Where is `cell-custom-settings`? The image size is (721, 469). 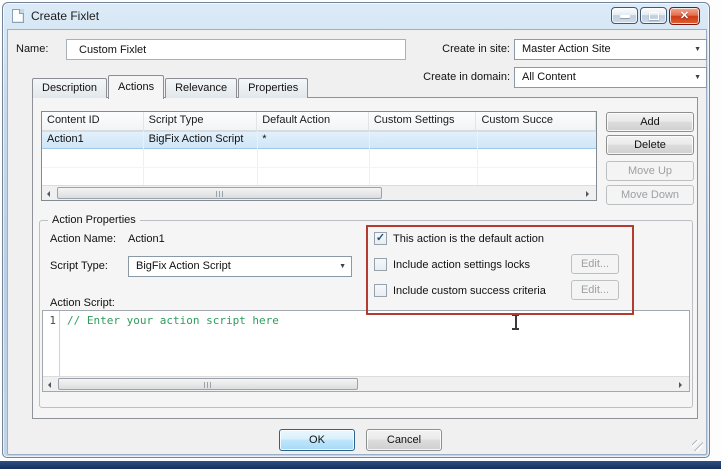
cell-custom-settings is located at coordinates (423, 140).